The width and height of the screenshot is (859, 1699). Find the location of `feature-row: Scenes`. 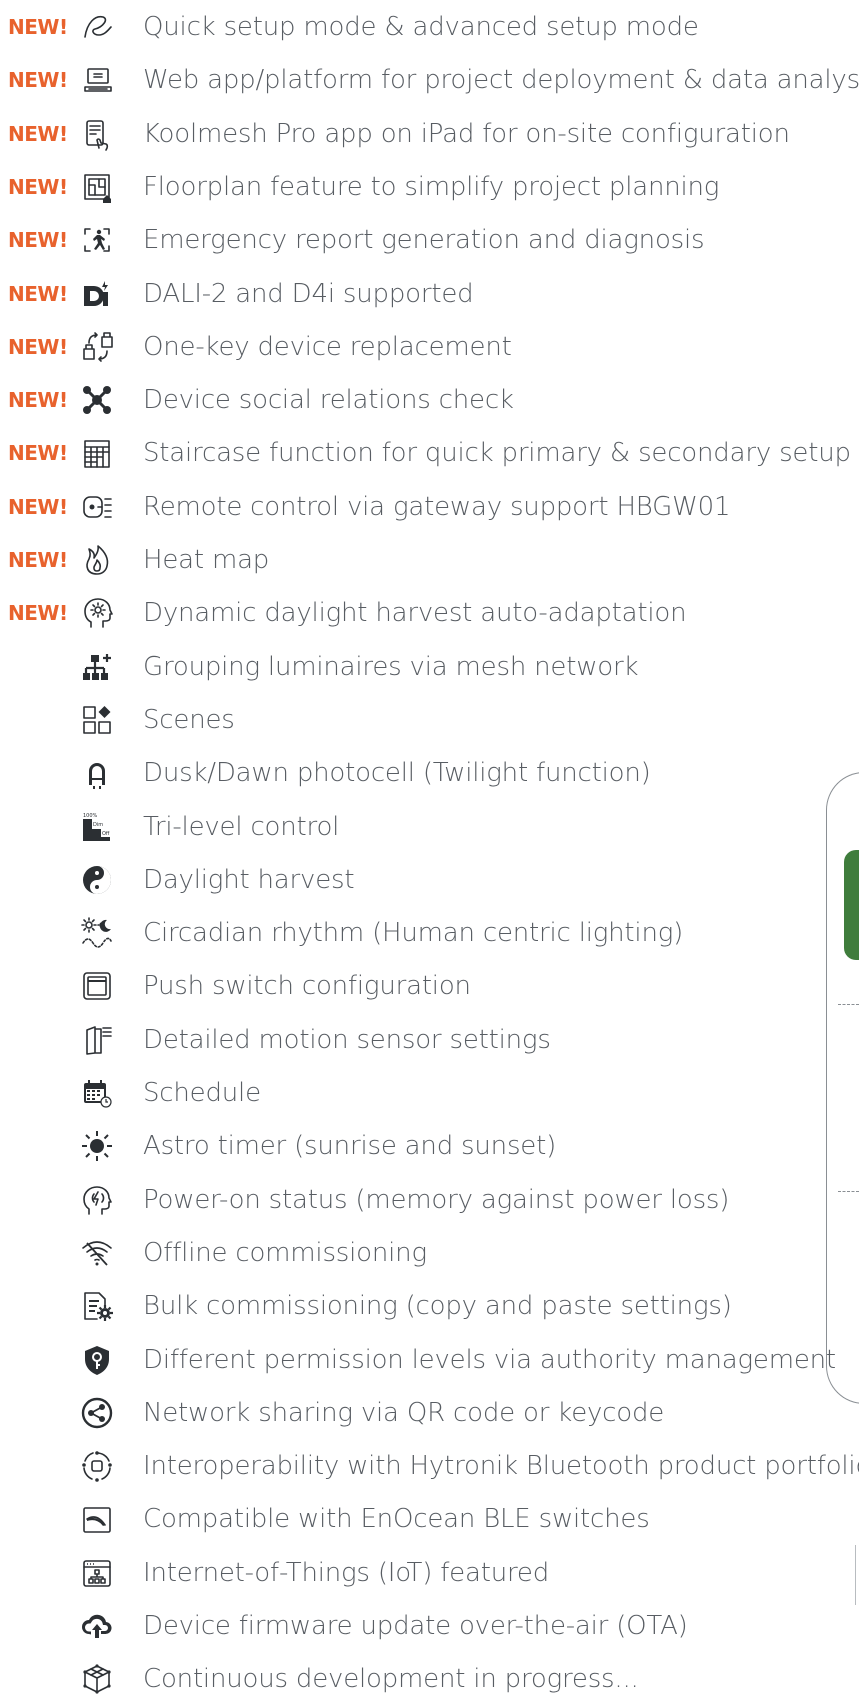

feature-row: Scenes is located at coordinates (429, 720).